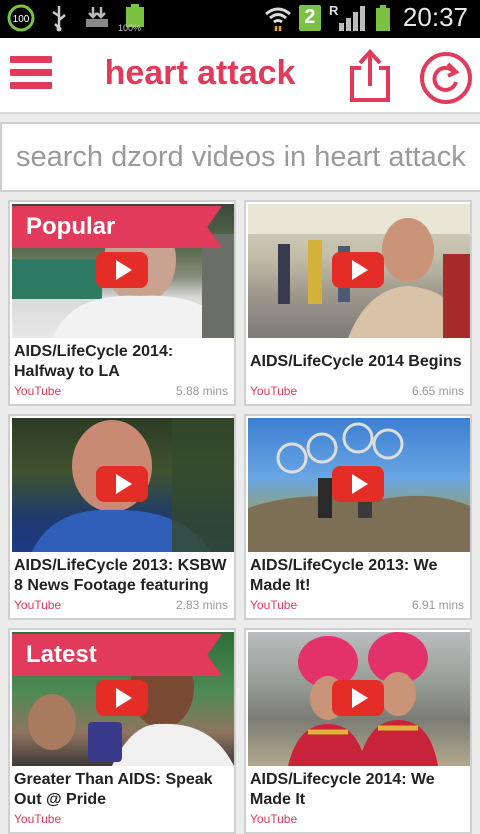 The width and height of the screenshot is (480, 834). What do you see at coordinates (201, 391) in the screenshot?
I see `video-duration: 5.88 mins` at bounding box center [201, 391].